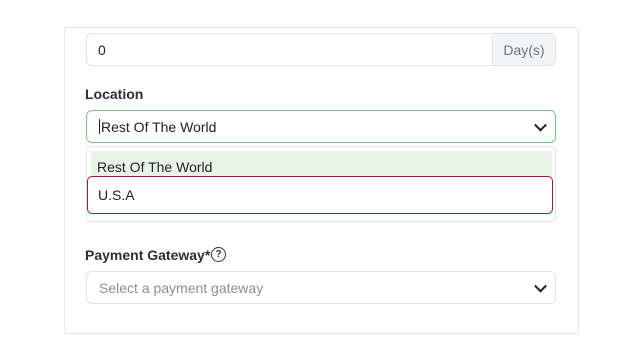 This screenshot has width=644, height=362. I want to click on location-select: Rest Of The World, so click(321, 126).